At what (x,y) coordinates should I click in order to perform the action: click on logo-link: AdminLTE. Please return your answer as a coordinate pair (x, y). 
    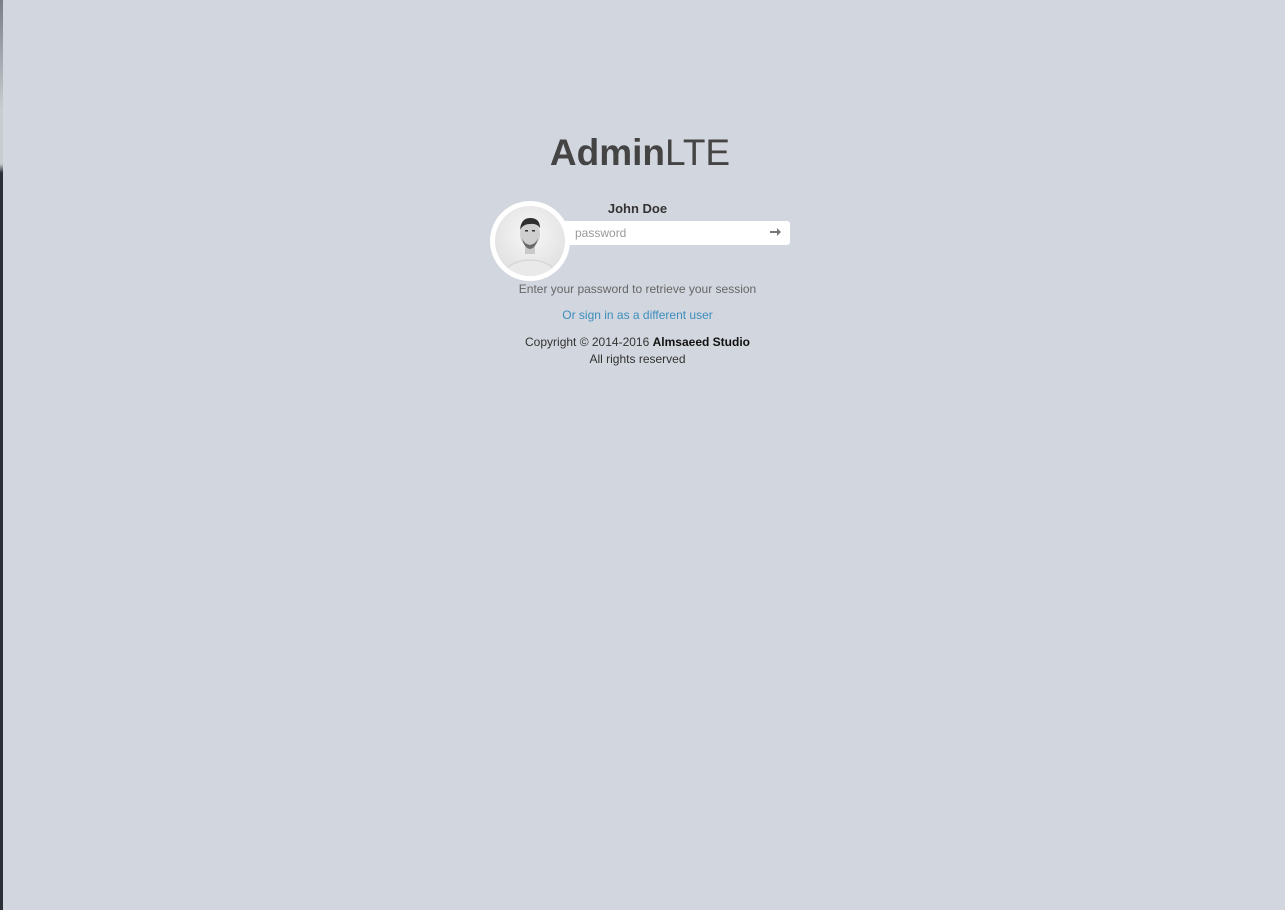
    Looking at the image, I should click on (640, 153).